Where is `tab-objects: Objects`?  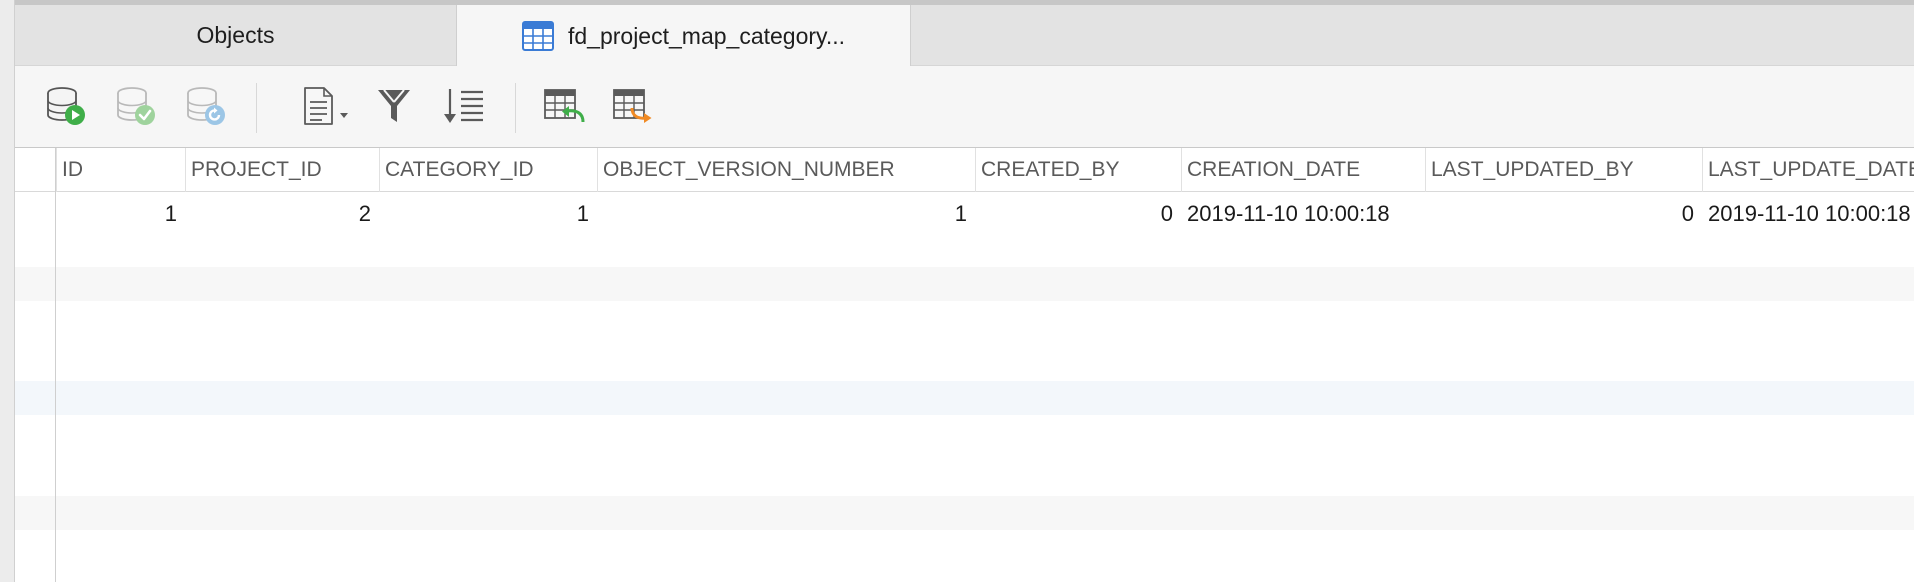 tab-objects: Objects is located at coordinates (235, 35).